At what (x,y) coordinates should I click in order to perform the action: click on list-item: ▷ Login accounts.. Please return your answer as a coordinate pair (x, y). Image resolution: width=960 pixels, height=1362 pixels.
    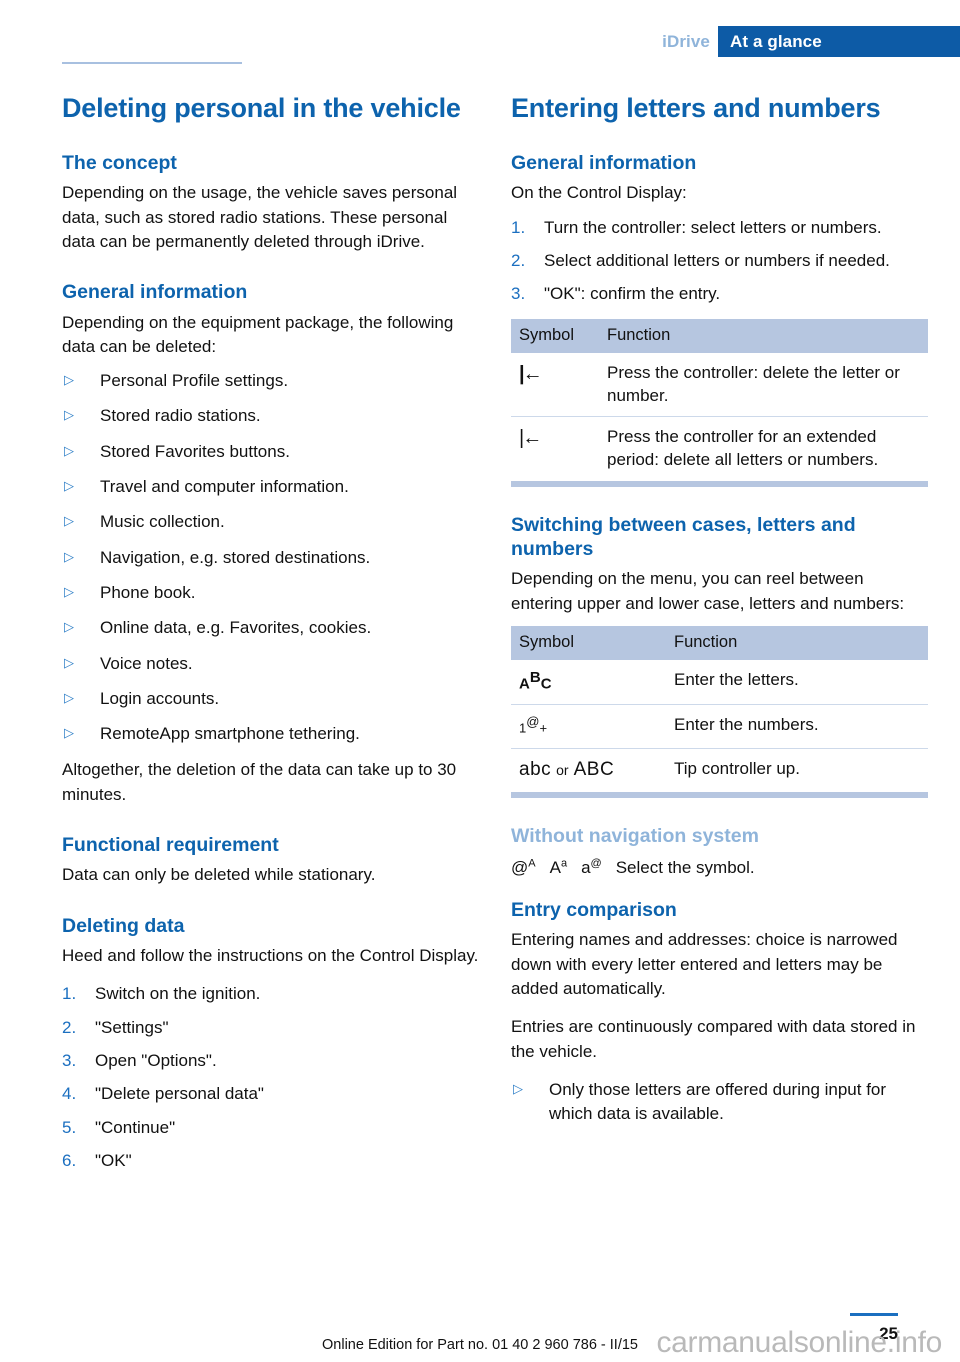
    Looking at the image, I should click on (270, 699).